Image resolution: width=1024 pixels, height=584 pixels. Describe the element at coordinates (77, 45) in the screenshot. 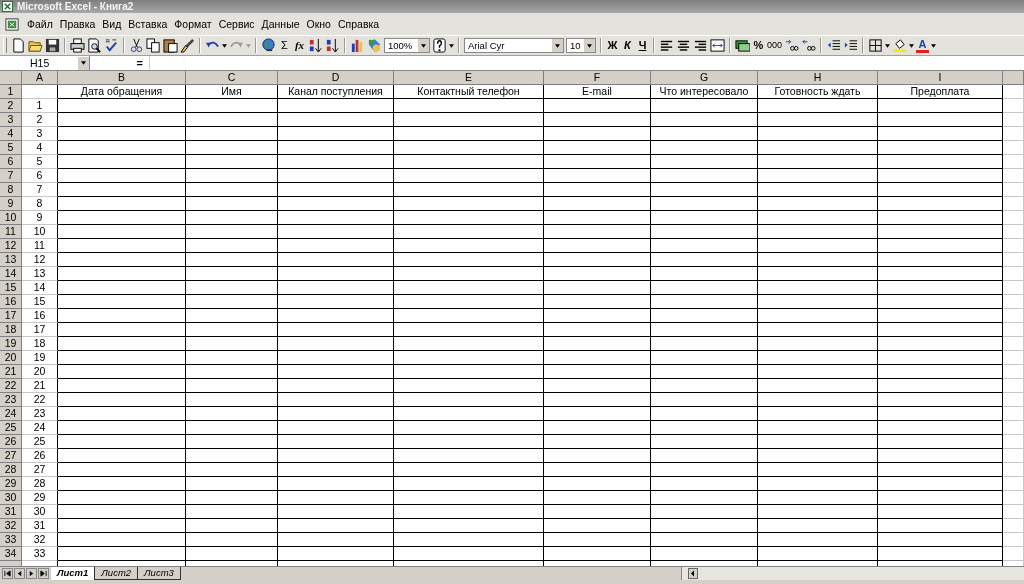

I see `printer-icon` at that location.